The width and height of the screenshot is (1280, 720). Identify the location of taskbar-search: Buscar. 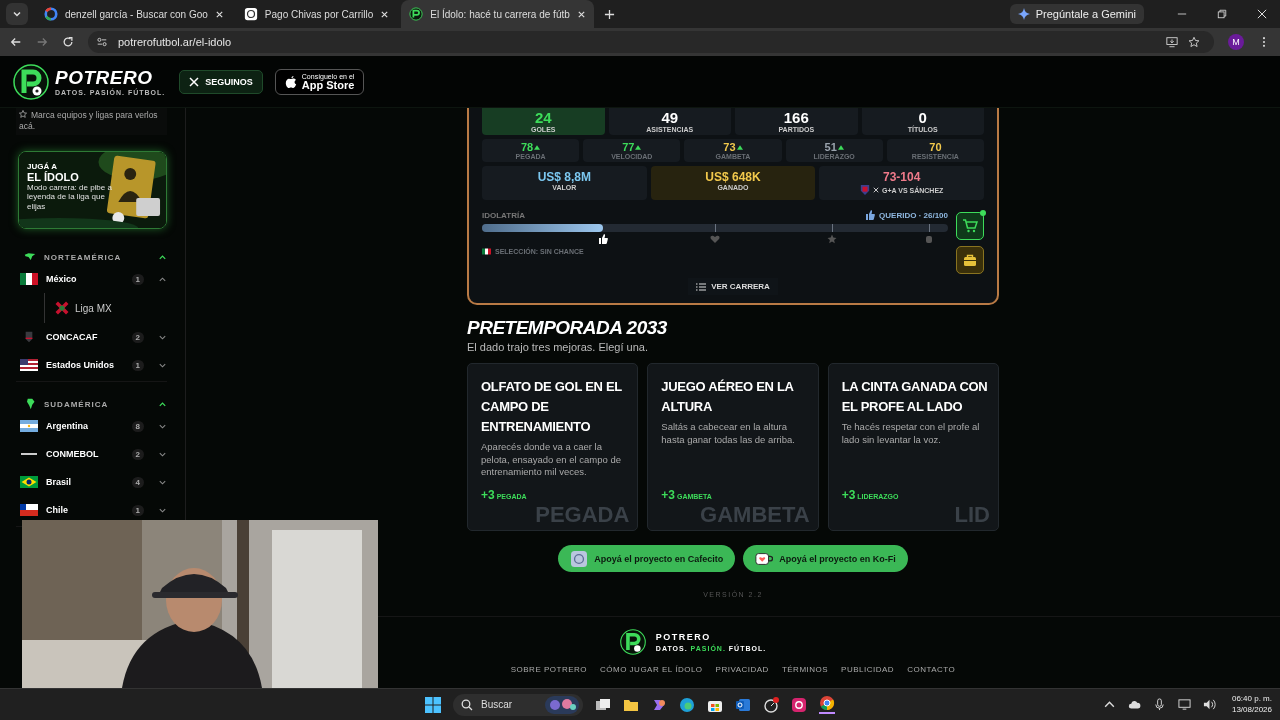
(518, 704).